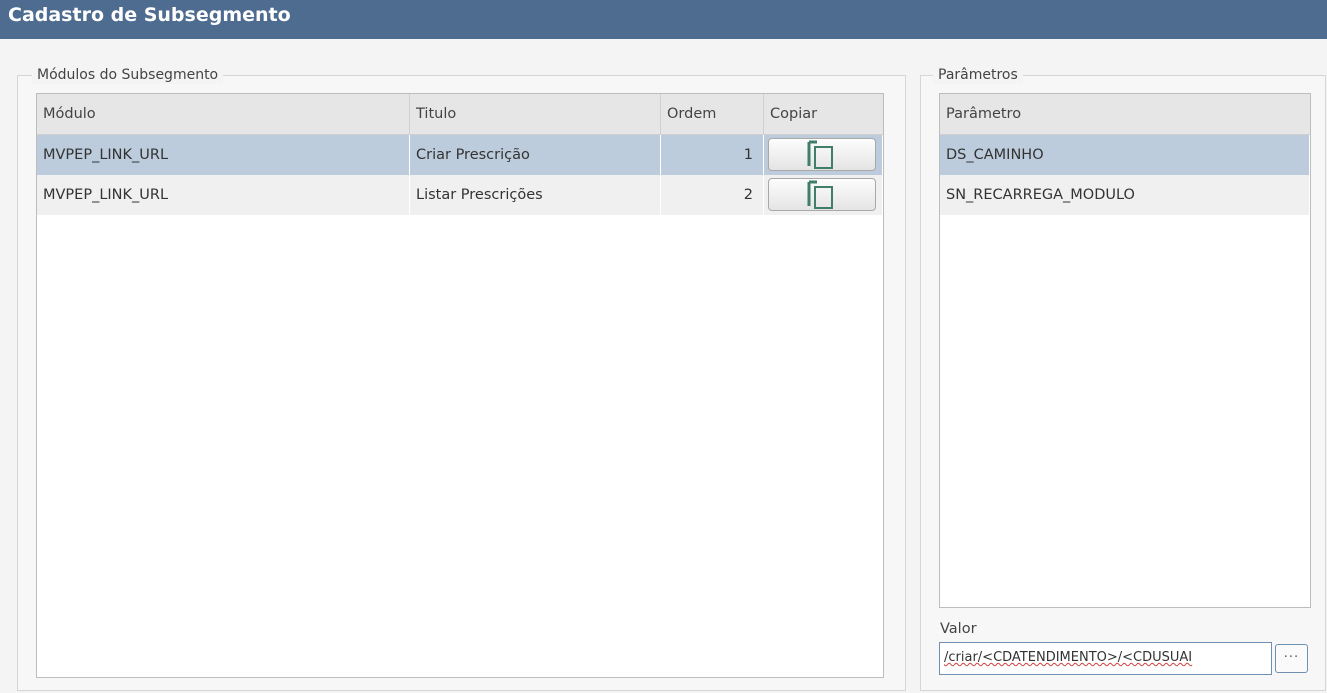 This screenshot has height=693, width=1327. Describe the element at coordinates (712, 155) in the screenshot. I see `cell-ordem: 1` at that location.